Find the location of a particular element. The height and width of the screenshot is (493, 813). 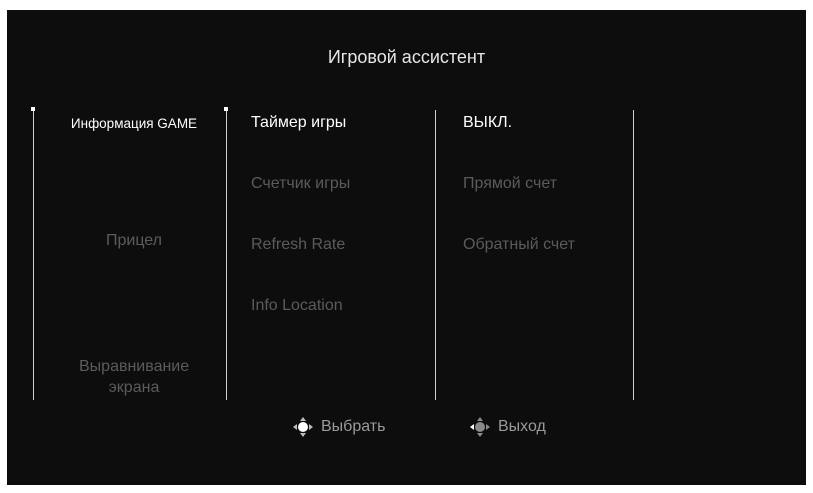

submenu-item-info-location: Info Location is located at coordinates (297, 306).